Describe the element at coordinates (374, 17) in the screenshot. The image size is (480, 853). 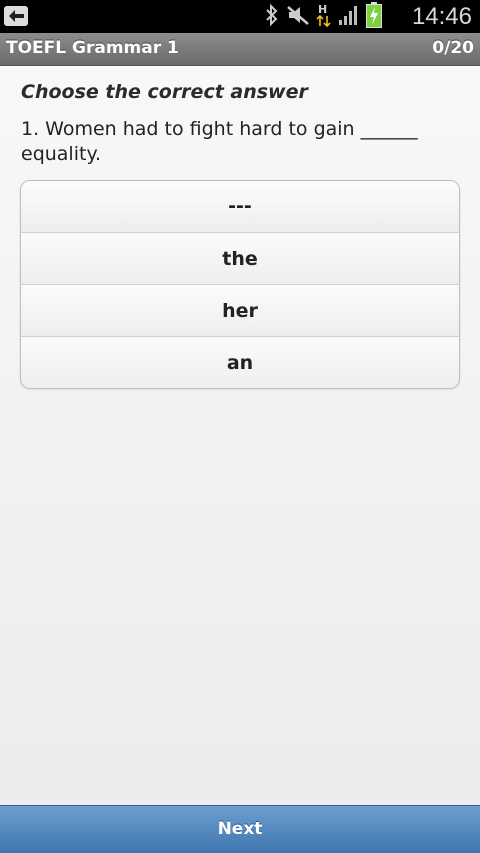
I see `battery-charging-icon` at that location.